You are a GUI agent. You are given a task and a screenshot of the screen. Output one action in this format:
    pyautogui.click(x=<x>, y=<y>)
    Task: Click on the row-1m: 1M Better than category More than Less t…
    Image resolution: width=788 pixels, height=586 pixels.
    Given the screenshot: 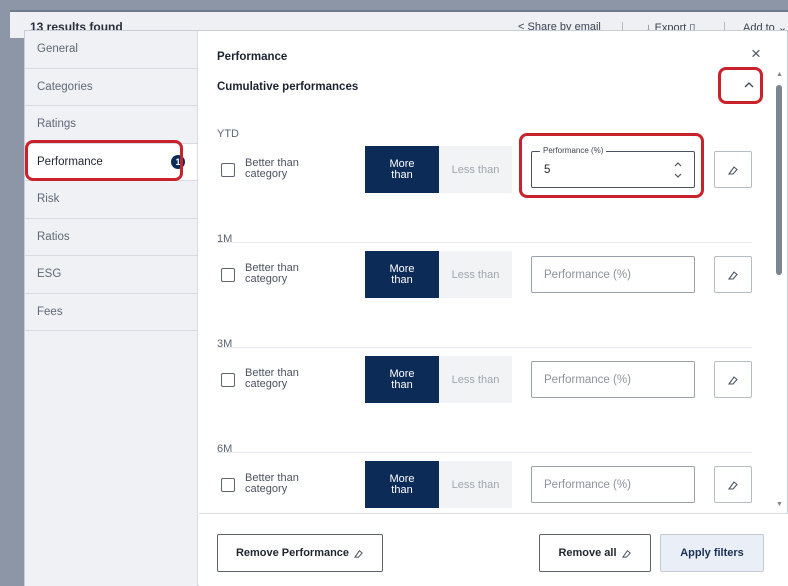 What is the action you would take?
    pyautogui.click(x=486, y=258)
    